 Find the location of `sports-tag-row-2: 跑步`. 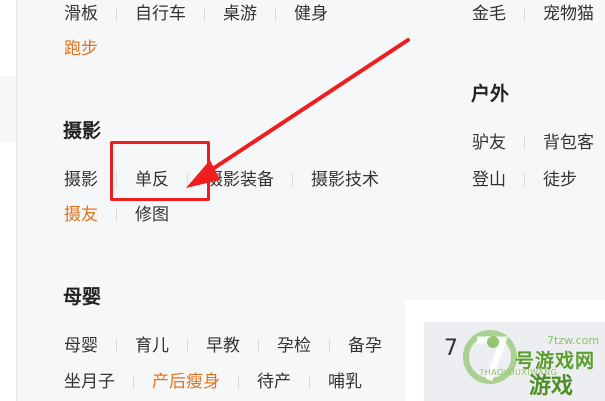

sports-tag-row-2: 跑步 is located at coordinates (81, 49).